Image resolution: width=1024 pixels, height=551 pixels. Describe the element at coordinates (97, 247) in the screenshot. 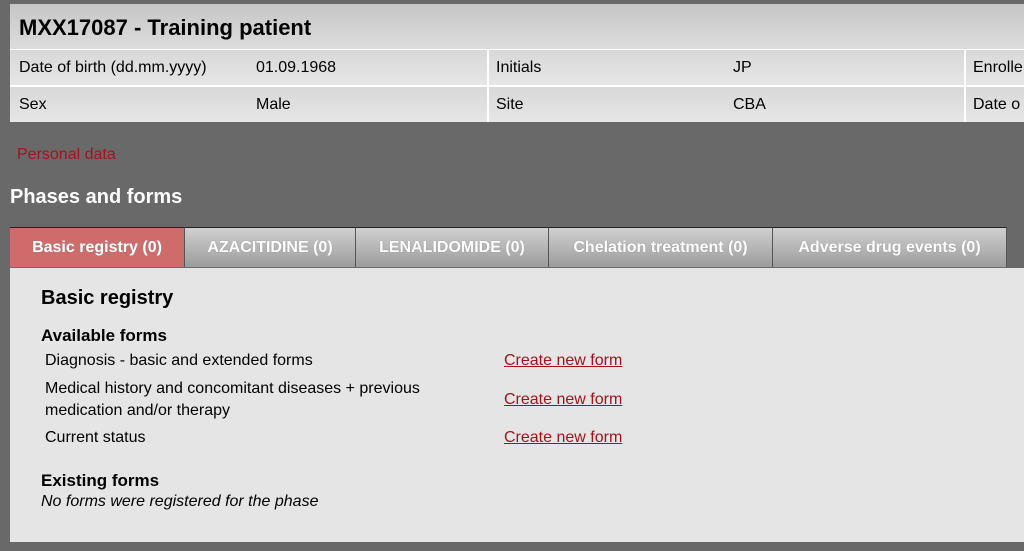

I see `tab-basic-registry: Basic registry (0)` at that location.